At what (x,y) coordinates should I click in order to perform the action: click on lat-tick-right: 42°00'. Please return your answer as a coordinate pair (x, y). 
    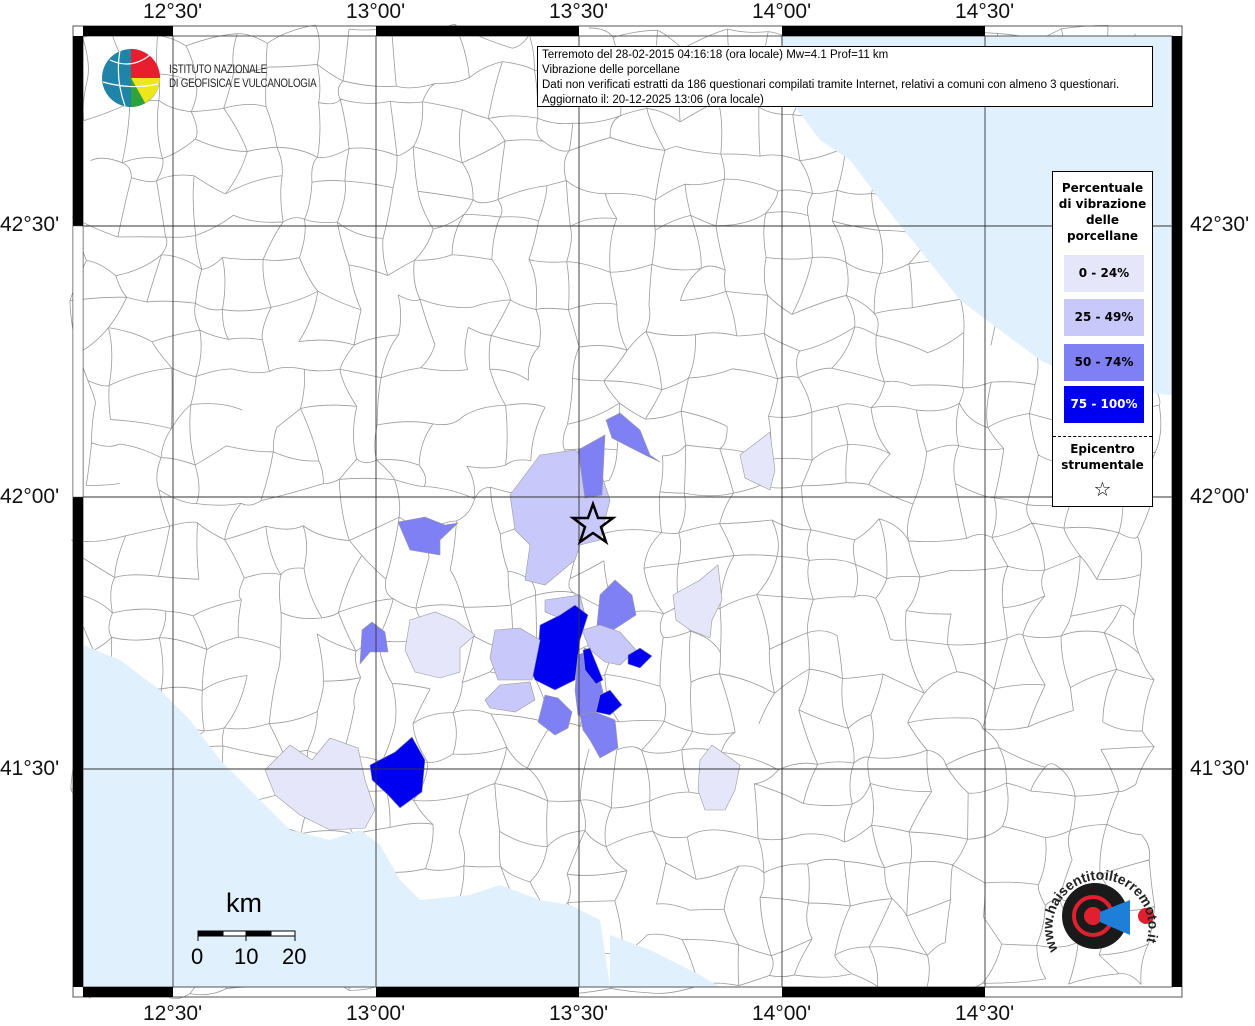
    Looking at the image, I should click on (1220, 496).